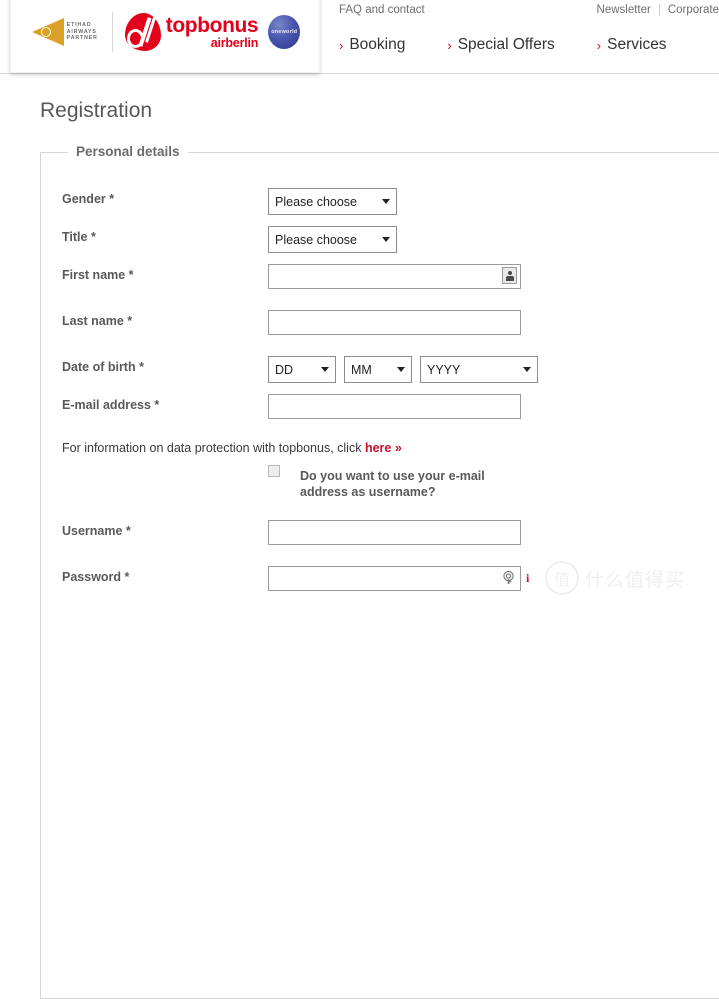 The height and width of the screenshot is (999, 719). Describe the element at coordinates (383, 448) in the screenshot. I see `data-protection-here-link: here »` at that location.